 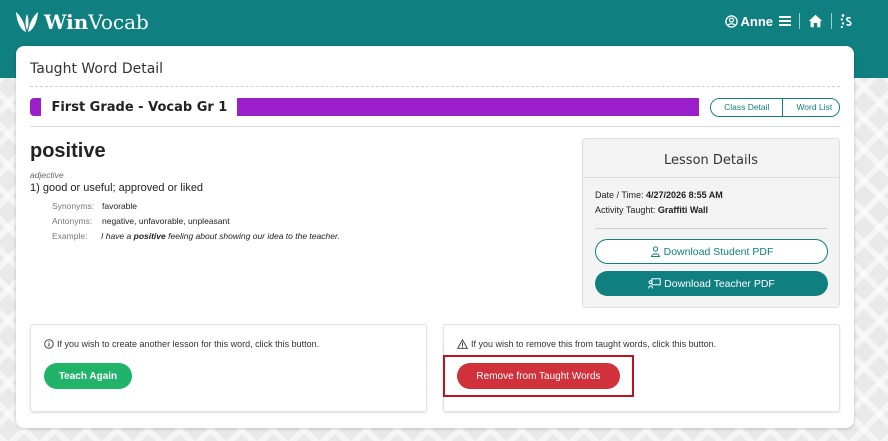 I want to click on antonyms-label: Antonyms:, so click(x=72, y=221).